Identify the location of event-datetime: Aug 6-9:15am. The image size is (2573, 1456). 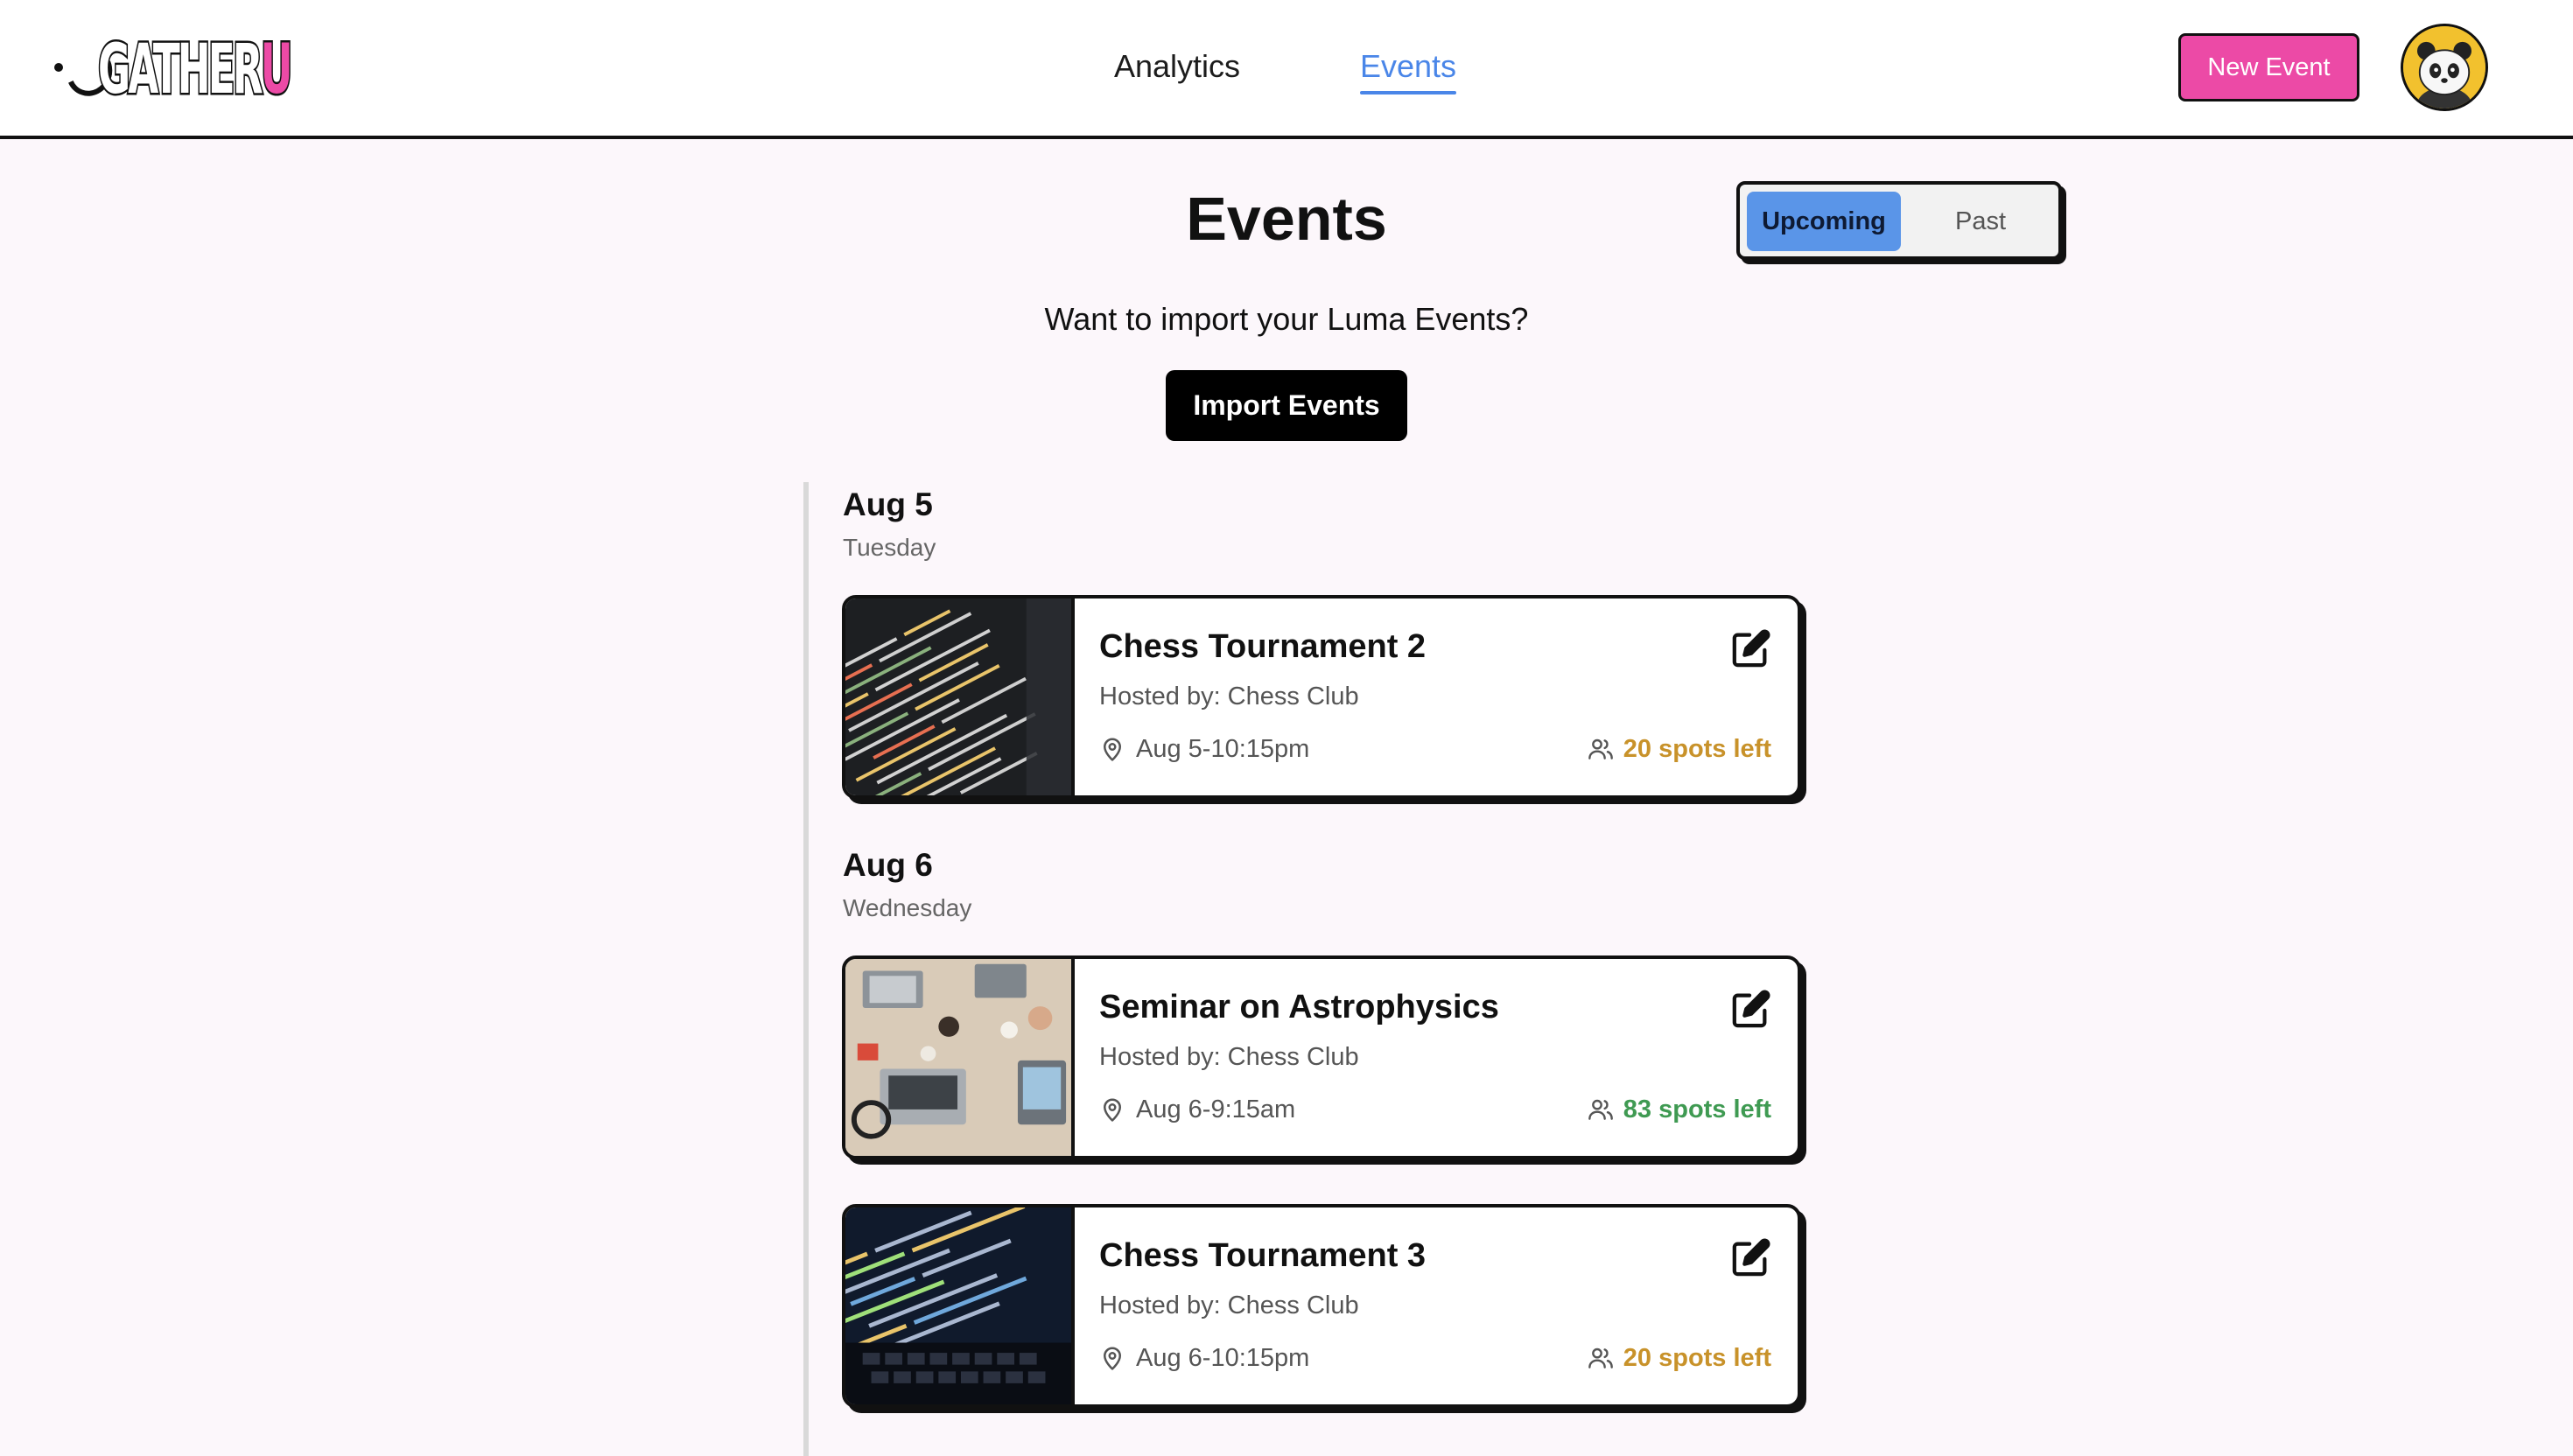
(1197, 1109).